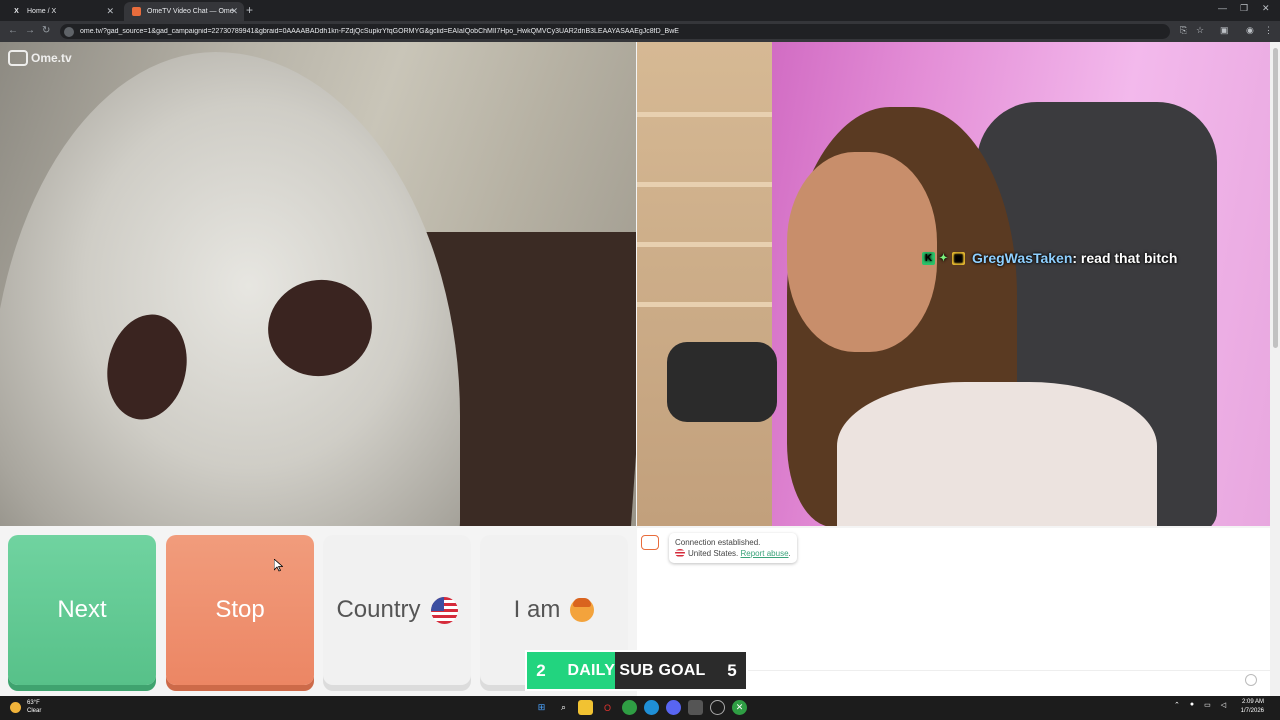 This screenshot has width=1280, height=720. I want to click on chrome-icon, so click(629, 707).